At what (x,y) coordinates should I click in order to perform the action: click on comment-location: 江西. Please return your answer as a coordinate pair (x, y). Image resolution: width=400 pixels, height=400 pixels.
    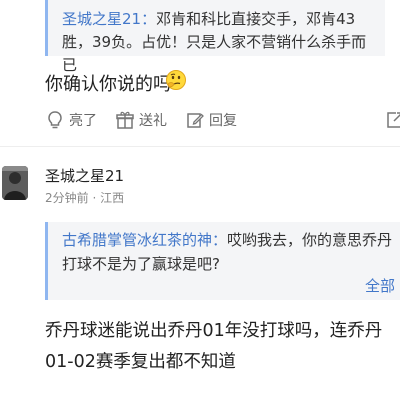
    Looking at the image, I should click on (112, 198).